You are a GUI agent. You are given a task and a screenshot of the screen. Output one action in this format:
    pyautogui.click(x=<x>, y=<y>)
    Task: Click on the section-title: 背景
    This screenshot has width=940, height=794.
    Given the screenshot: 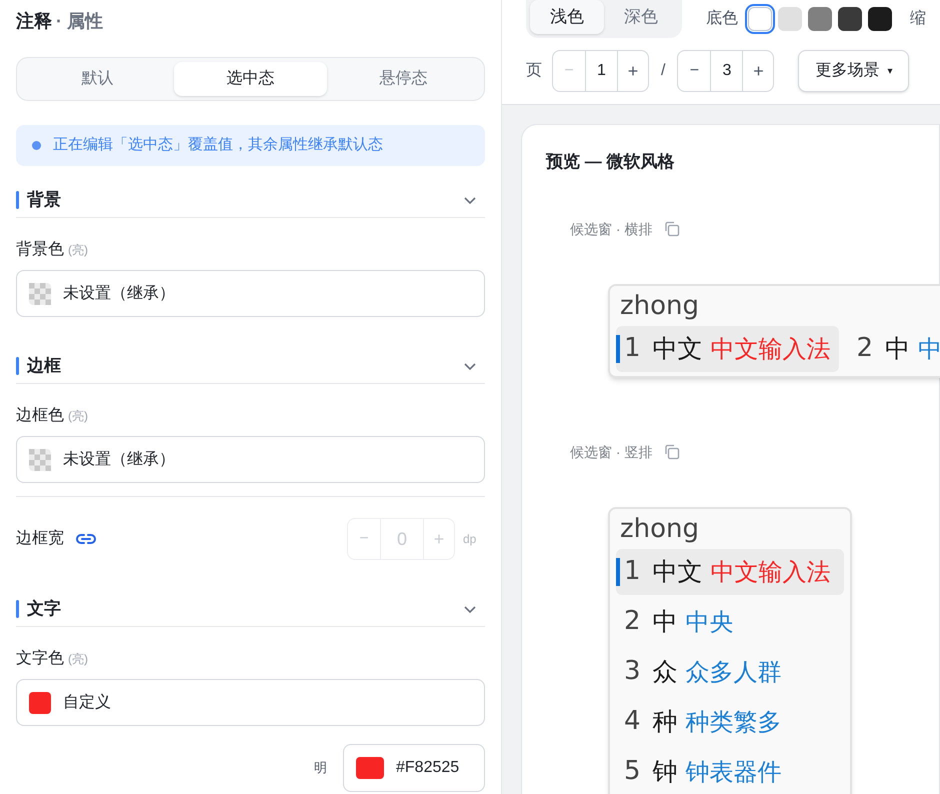 What is the action you would take?
    pyautogui.click(x=44, y=200)
    